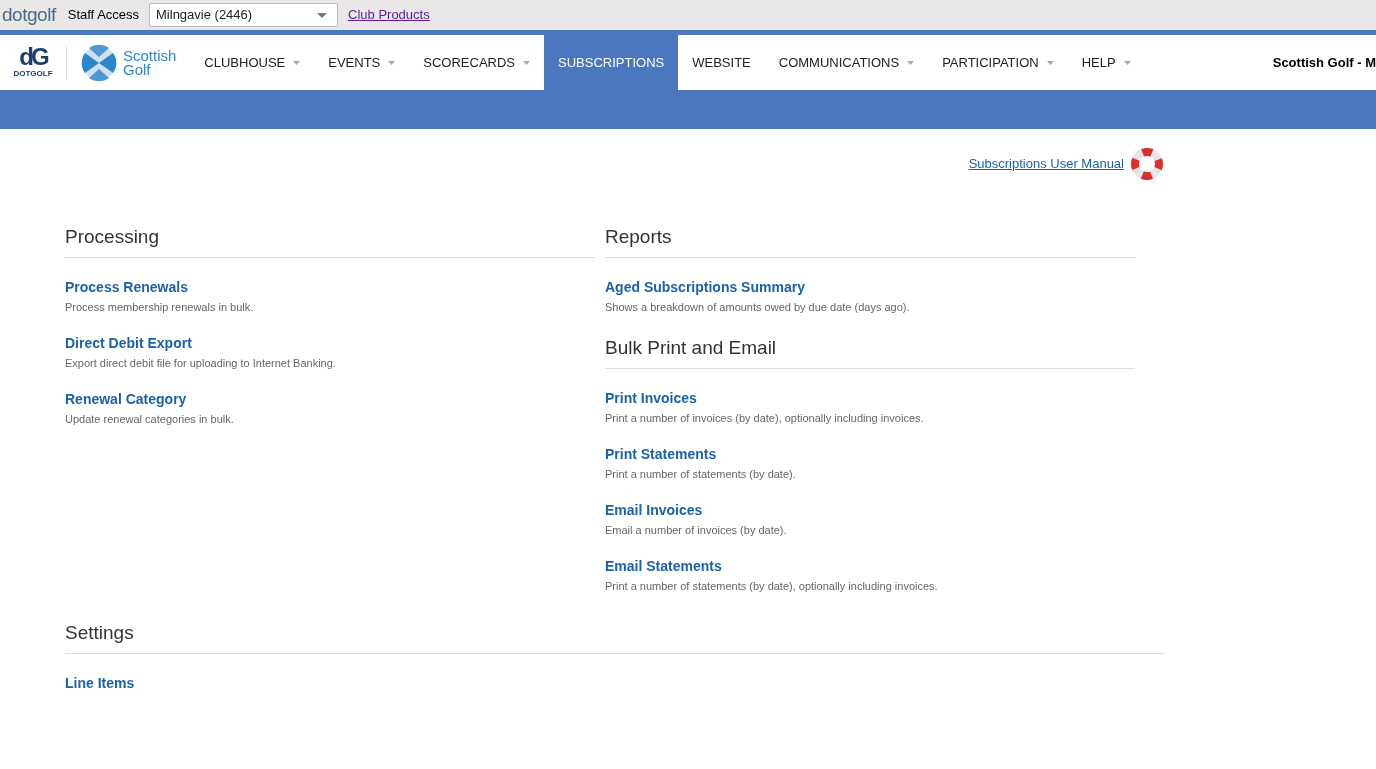 The height and width of the screenshot is (769, 1376). Describe the element at coordinates (721, 62) in the screenshot. I see `nav-tab: WEBSITE` at that location.